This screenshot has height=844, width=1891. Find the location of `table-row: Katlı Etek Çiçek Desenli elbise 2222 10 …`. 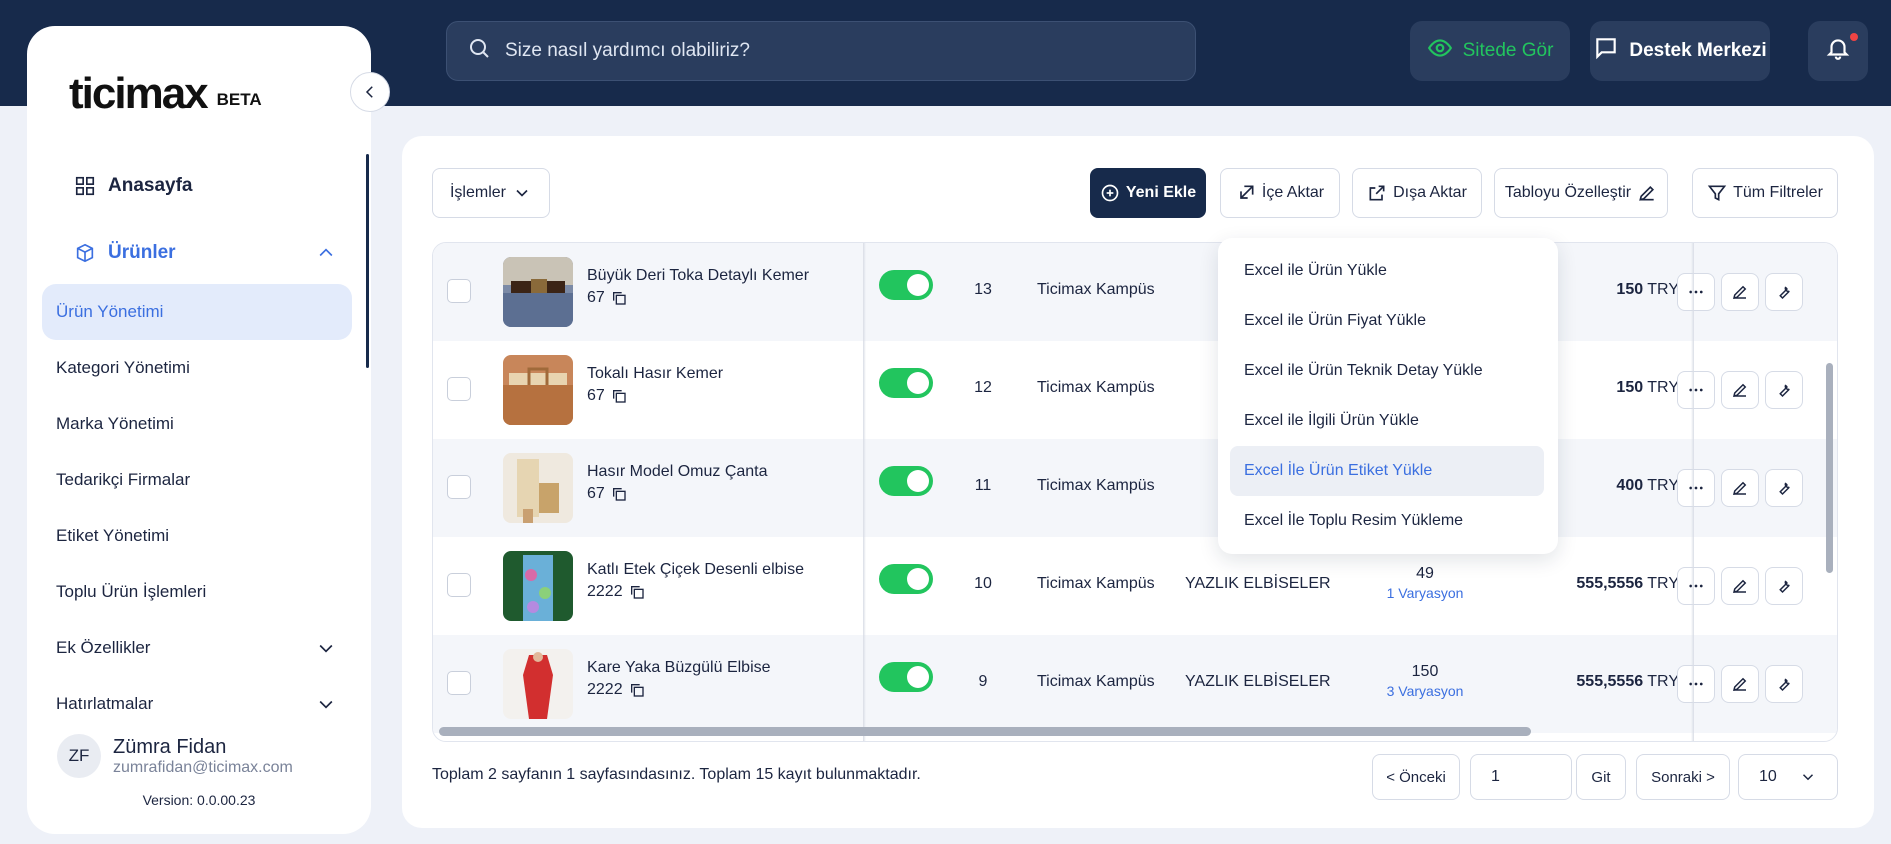

table-row: Katlı Etek Çiçek Desenli elbise 2222 10 … is located at coordinates (1135, 586).